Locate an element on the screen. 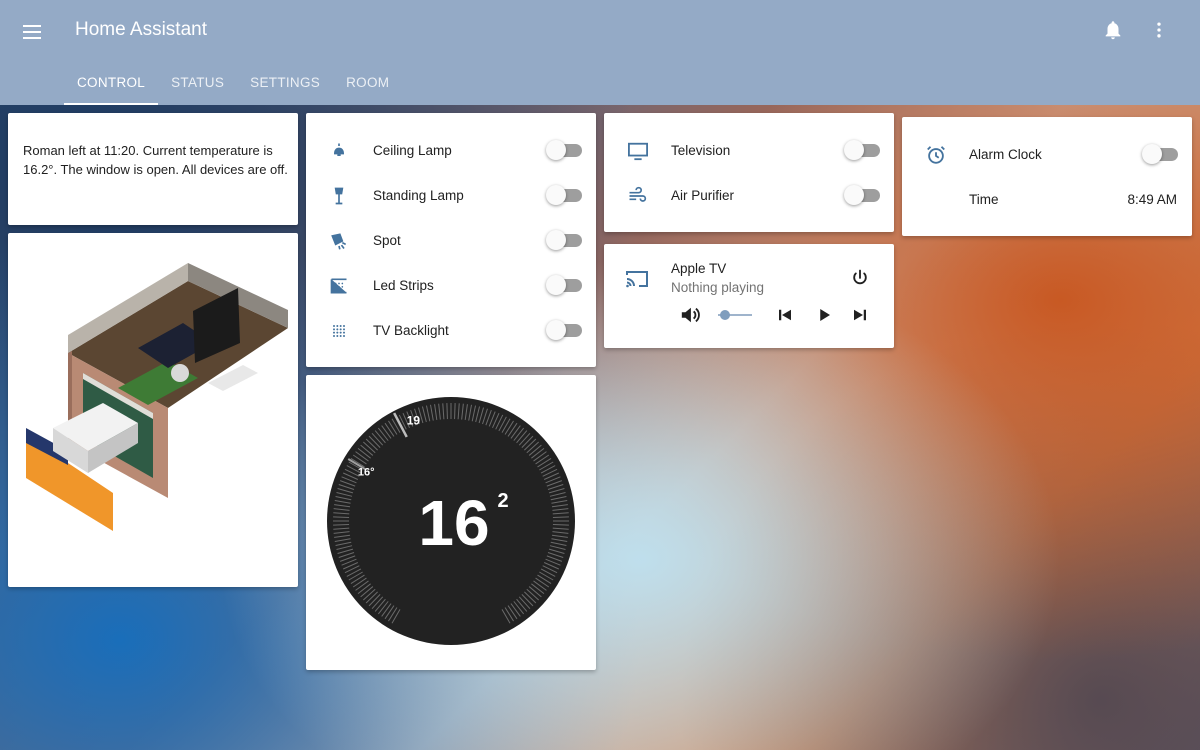 This screenshot has height=750, width=1200. air-purifier-toggle is located at coordinates (862, 195).